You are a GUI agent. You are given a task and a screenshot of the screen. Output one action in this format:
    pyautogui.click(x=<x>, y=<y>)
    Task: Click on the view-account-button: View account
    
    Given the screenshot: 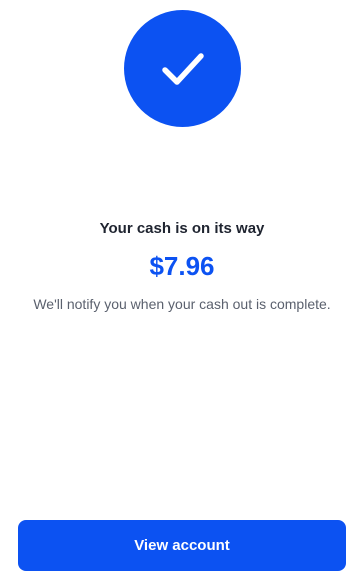 What is the action you would take?
    pyautogui.click(x=182, y=545)
    